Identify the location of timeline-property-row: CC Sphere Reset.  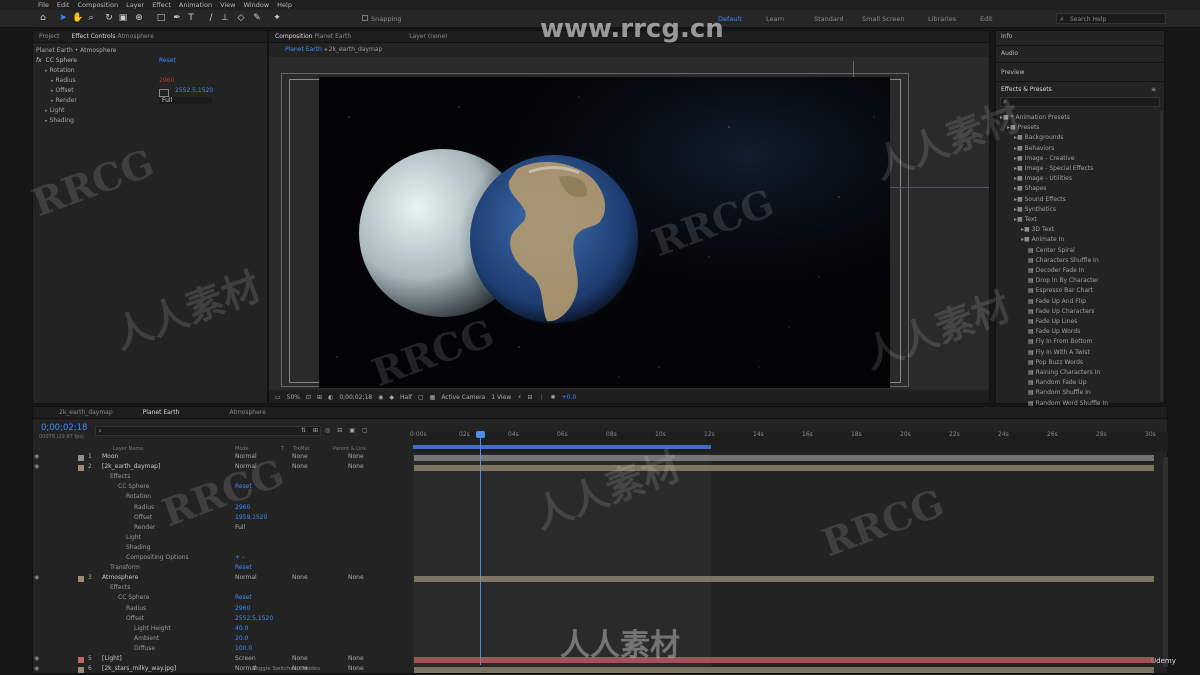
(221, 599).